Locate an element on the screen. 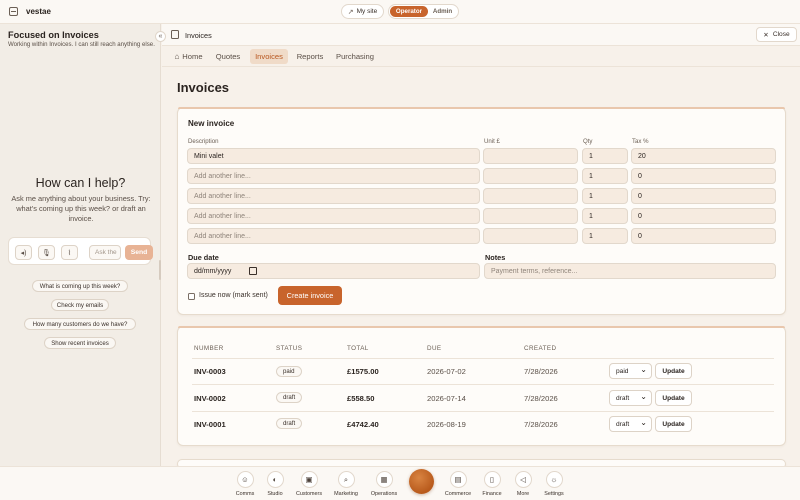  row-divider is located at coordinates (483, 358).